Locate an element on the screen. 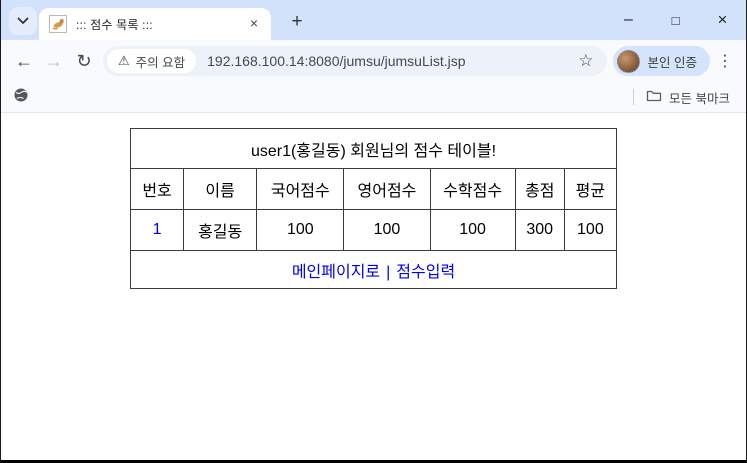 The height and width of the screenshot is (463, 747). bookmarks-divider is located at coordinates (634, 97).